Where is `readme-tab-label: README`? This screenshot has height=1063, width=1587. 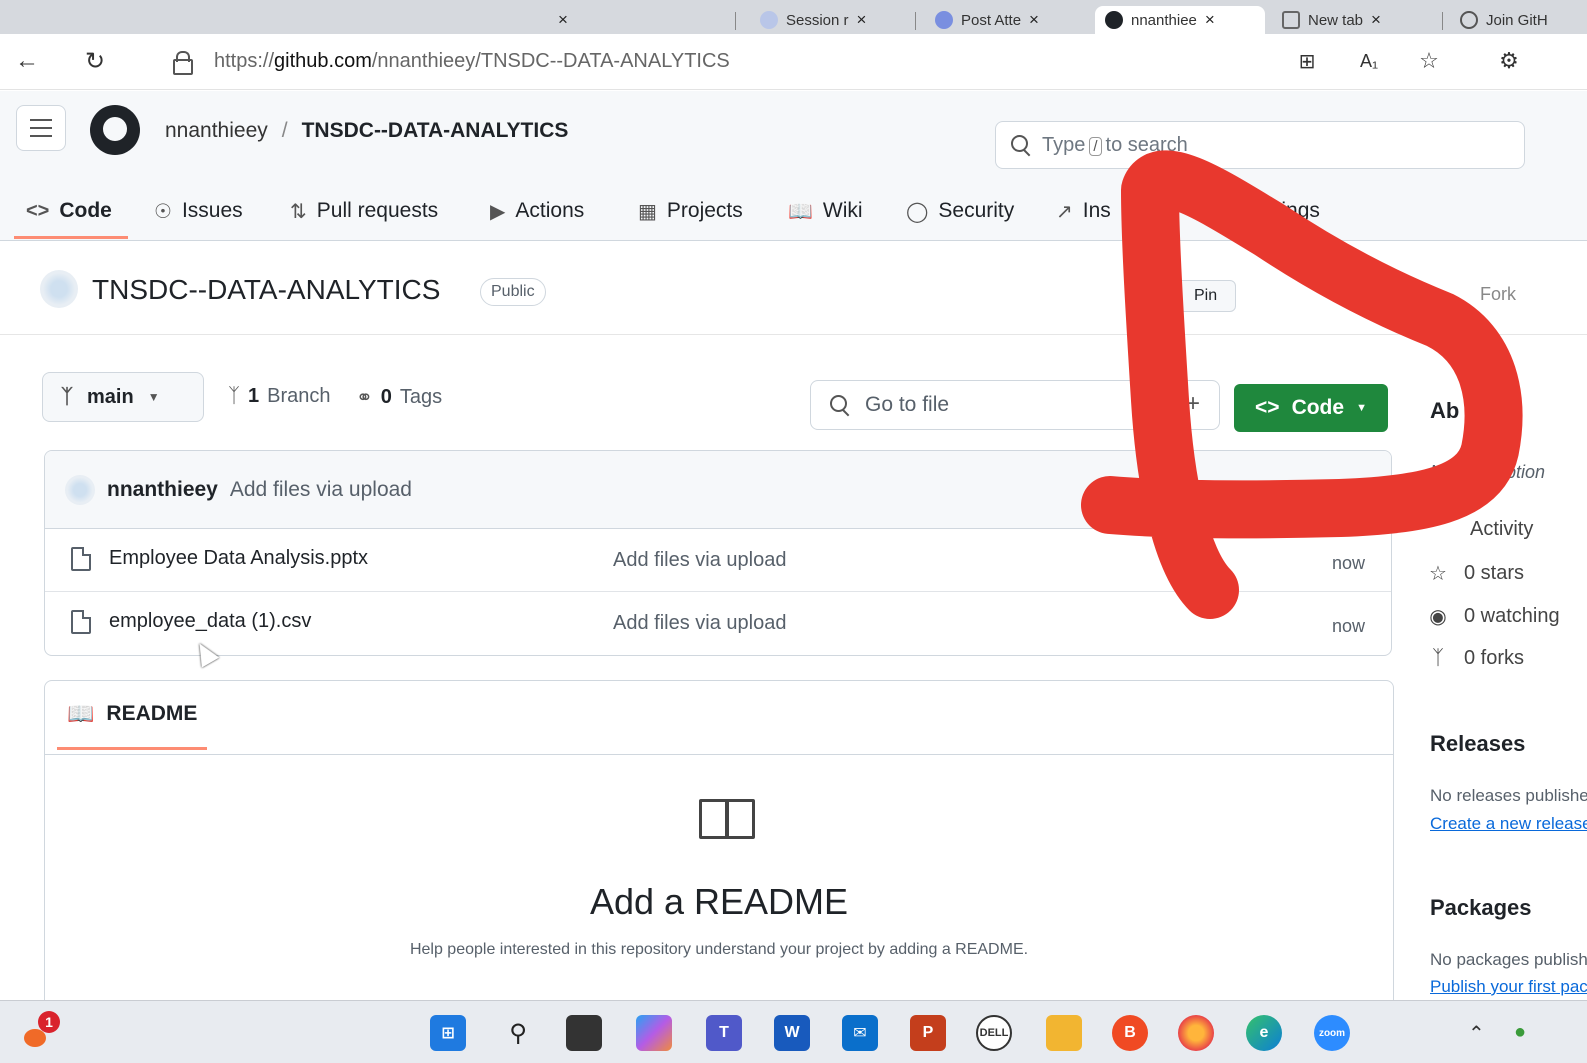 readme-tab-label: README is located at coordinates (152, 713).